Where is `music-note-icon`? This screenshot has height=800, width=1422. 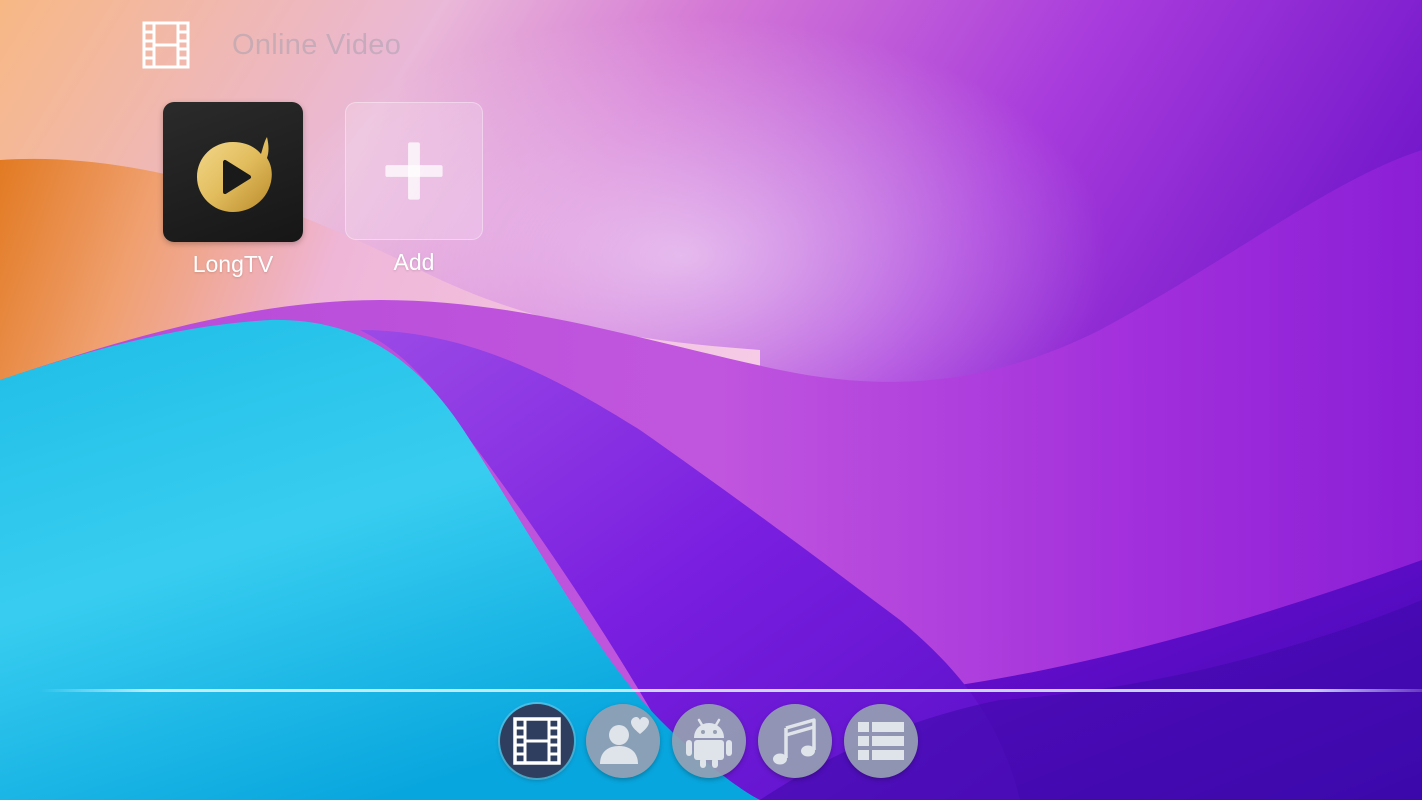 music-note-icon is located at coordinates (794, 741).